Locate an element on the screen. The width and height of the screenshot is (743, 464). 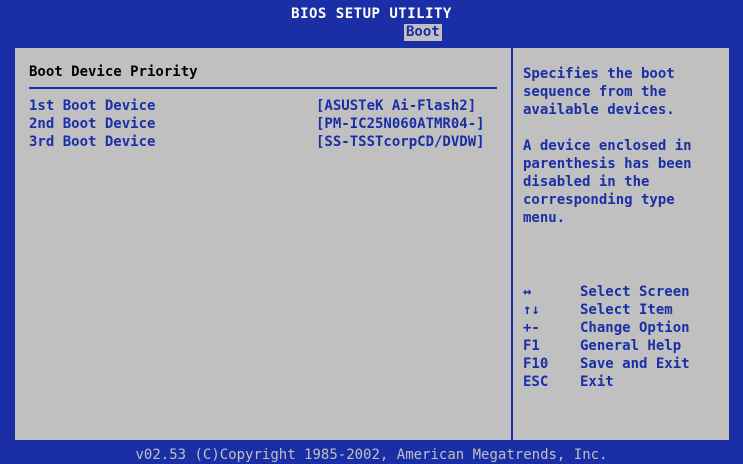
boot-device-label: 3rd Boot Device is located at coordinates (92, 142).